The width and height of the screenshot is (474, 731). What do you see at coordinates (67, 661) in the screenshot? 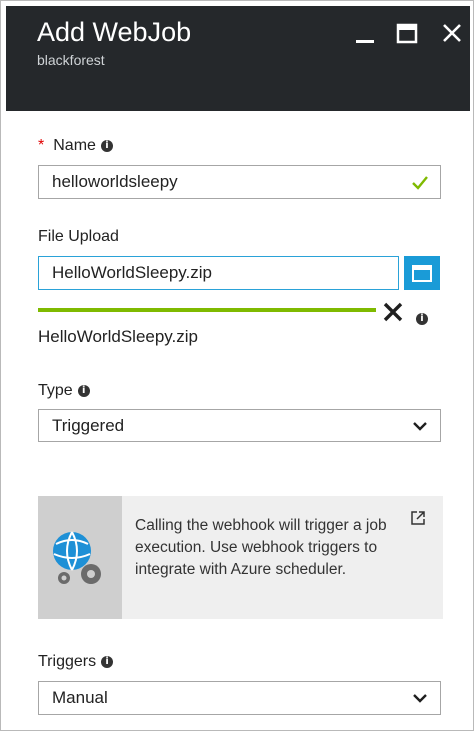
I see `triggers-label-text: Triggers` at bounding box center [67, 661].